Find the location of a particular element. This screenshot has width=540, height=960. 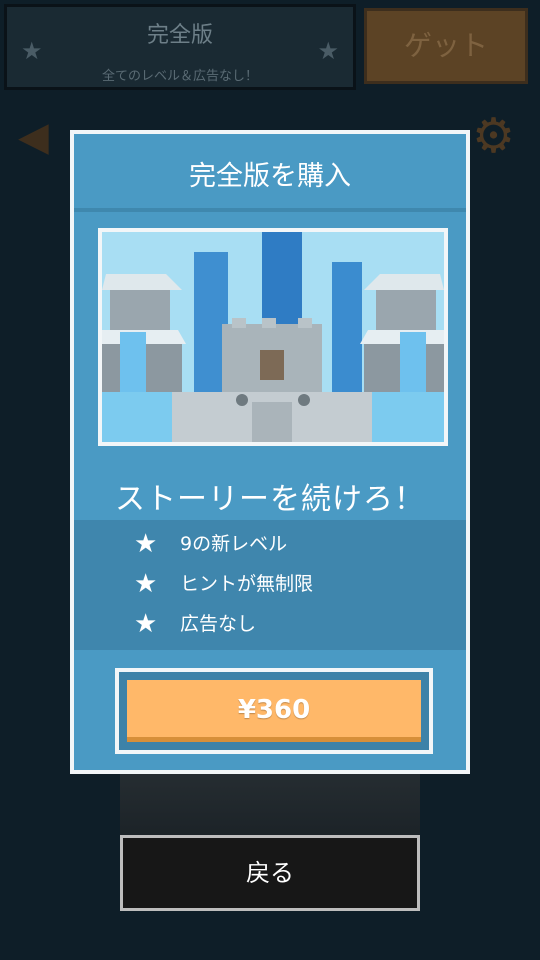

feature-label: 広告なし is located at coordinates (218, 623).